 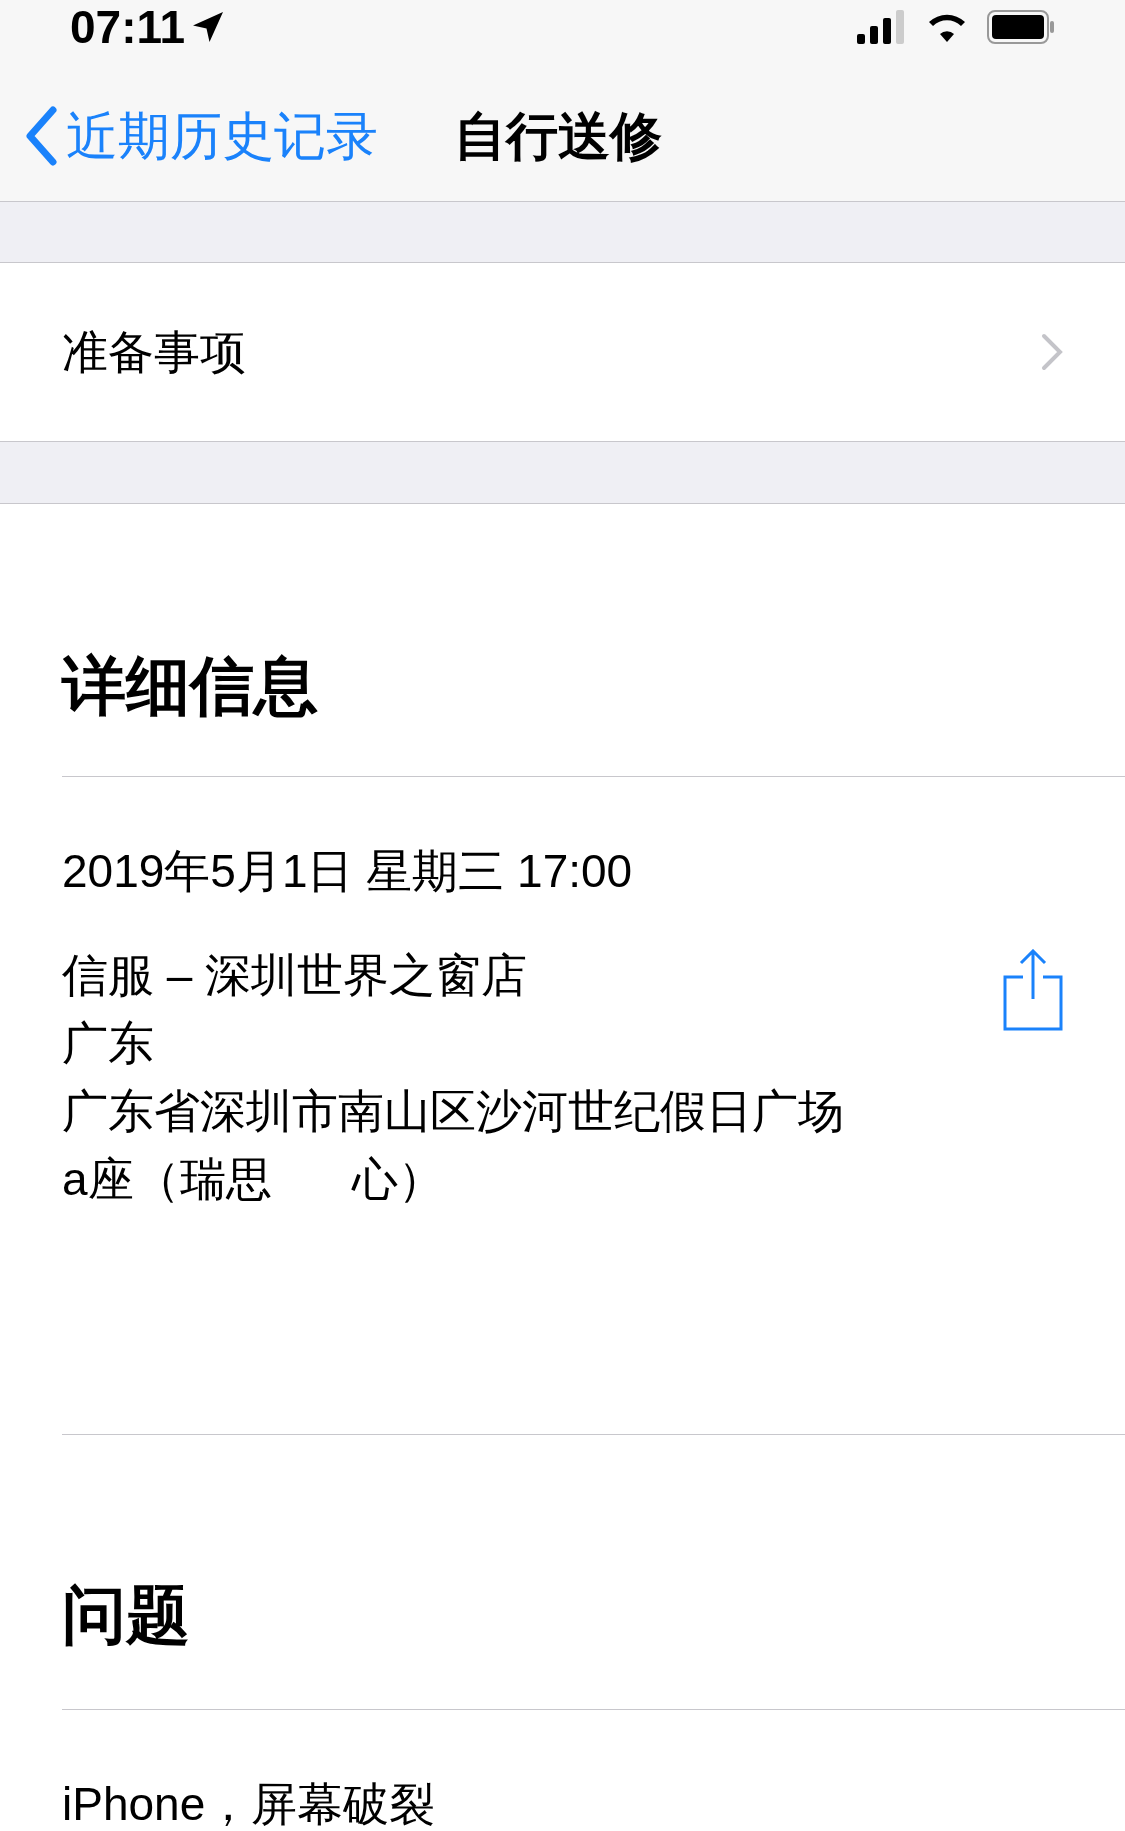 What do you see at coordinates (128, 27) in the screenshot?
I see `status-time: 07:11` at bounding box center [128, 27].